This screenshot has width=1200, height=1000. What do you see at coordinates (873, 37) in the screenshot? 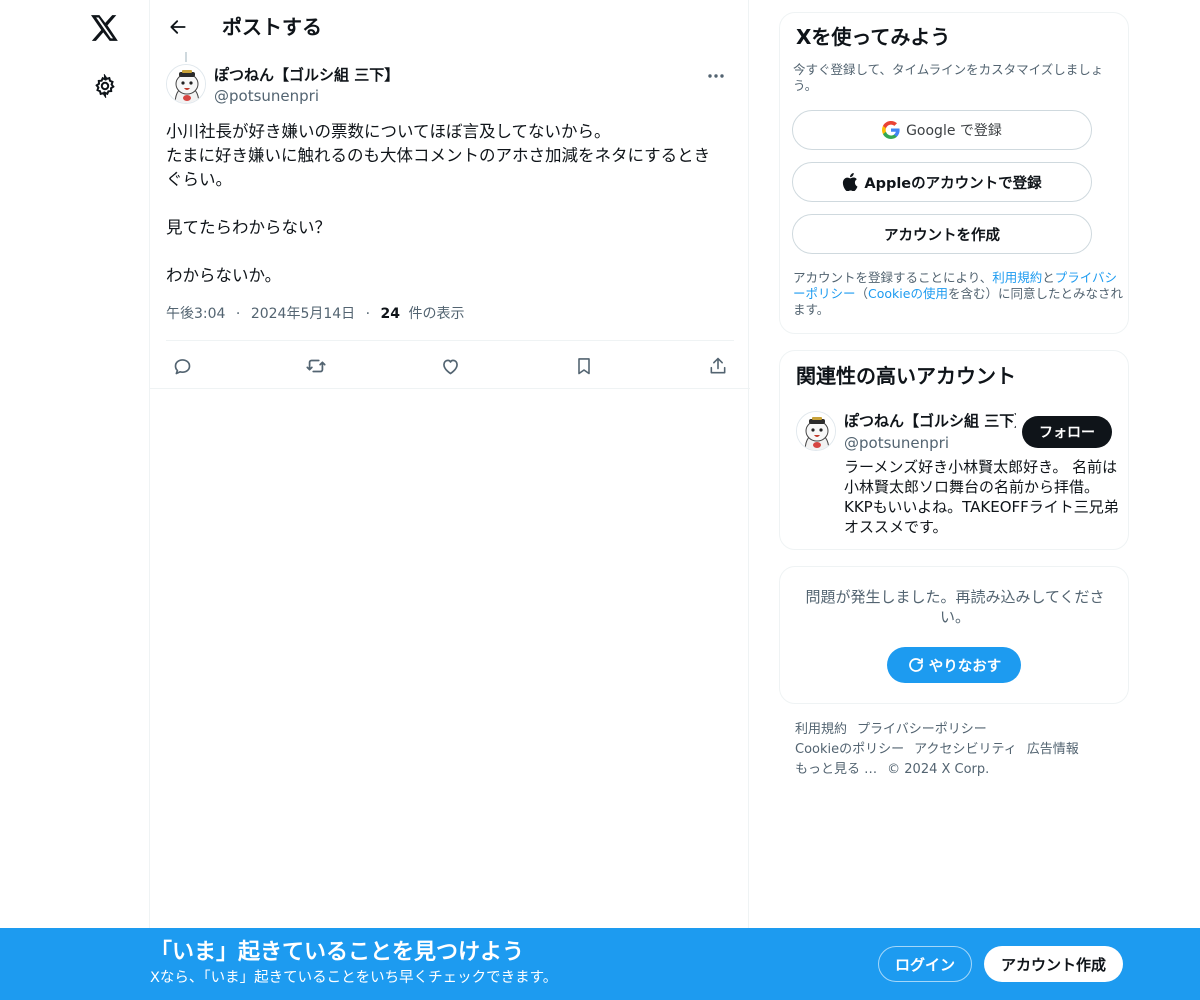
I see `signup-title: Xを使ってみよう` at bounding box center [873, 37].